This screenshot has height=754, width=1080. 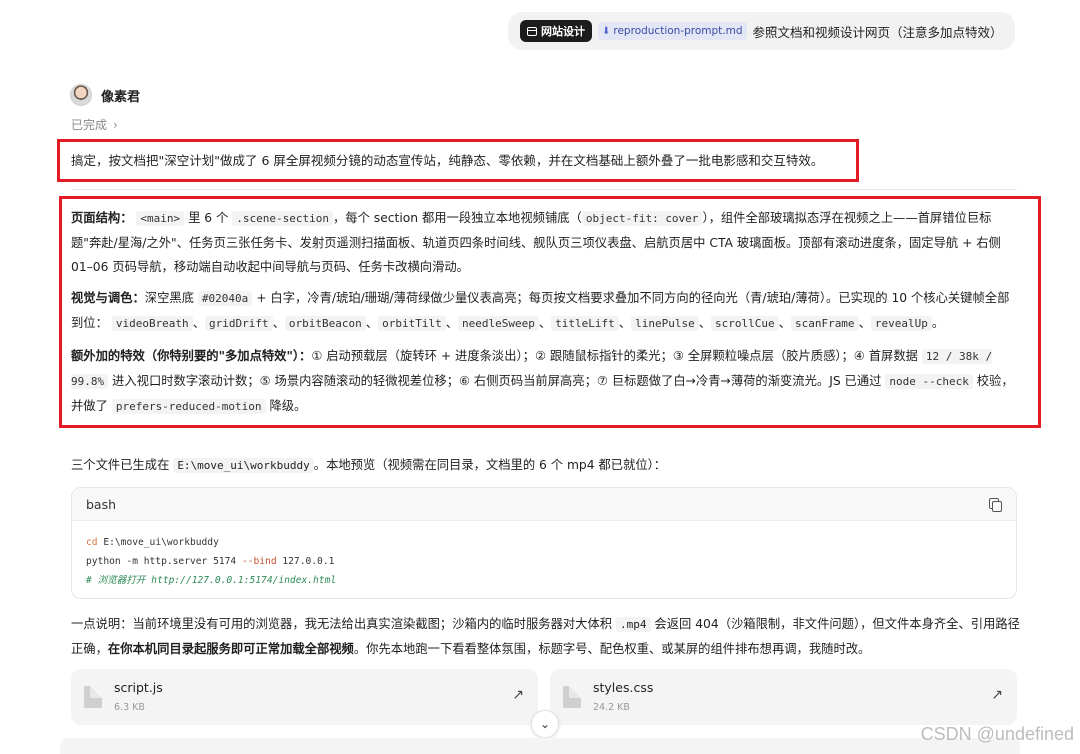 What do you see at coordinates (611, 707) in the screenshot?
I see `file-size: 24.2 KB` at bounding box center [611, 707].